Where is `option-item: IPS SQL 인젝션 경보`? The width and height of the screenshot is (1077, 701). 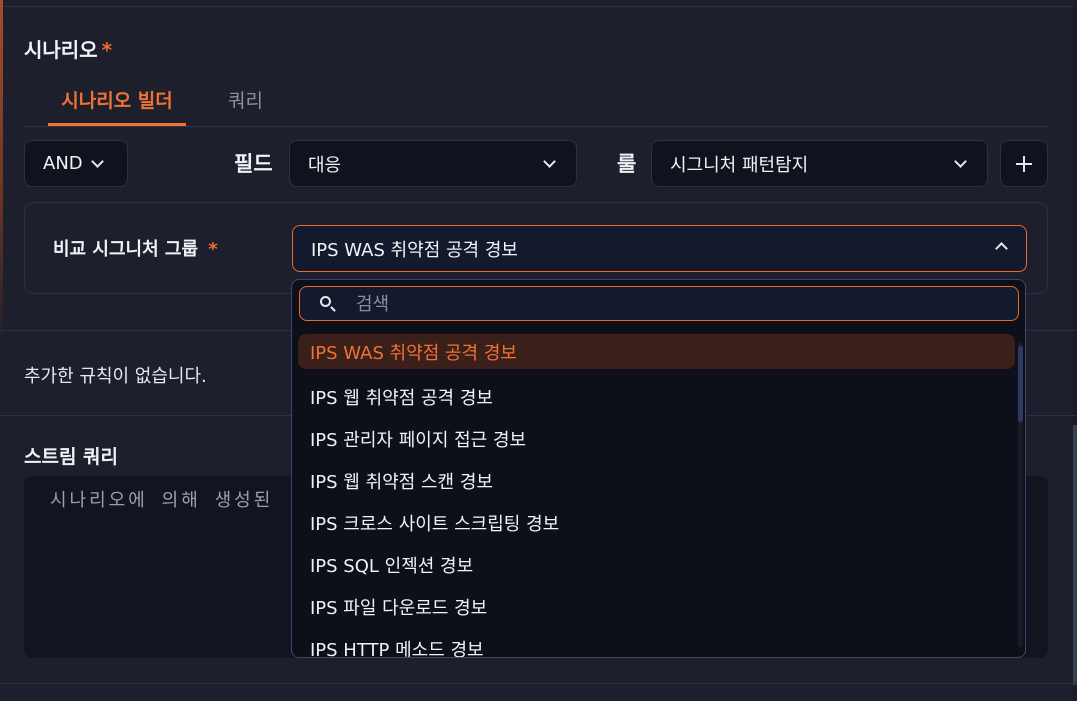 option-item: IPS SQL 인젝션 경보 is located at coordinates (658, 565).